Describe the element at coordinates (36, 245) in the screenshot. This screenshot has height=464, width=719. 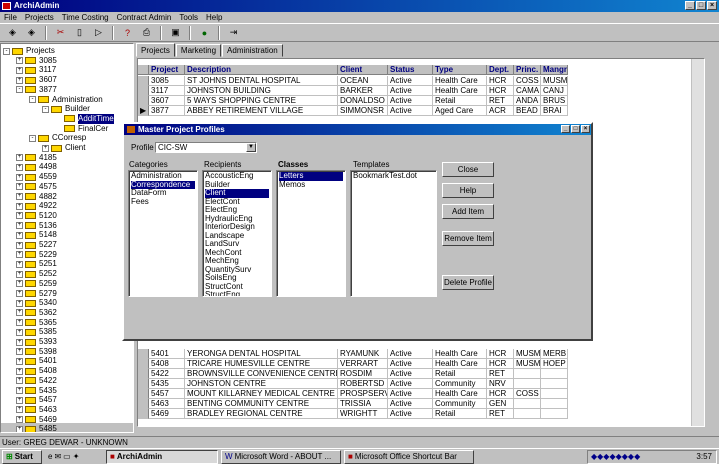
I see `tree-item: +5227` at that location.